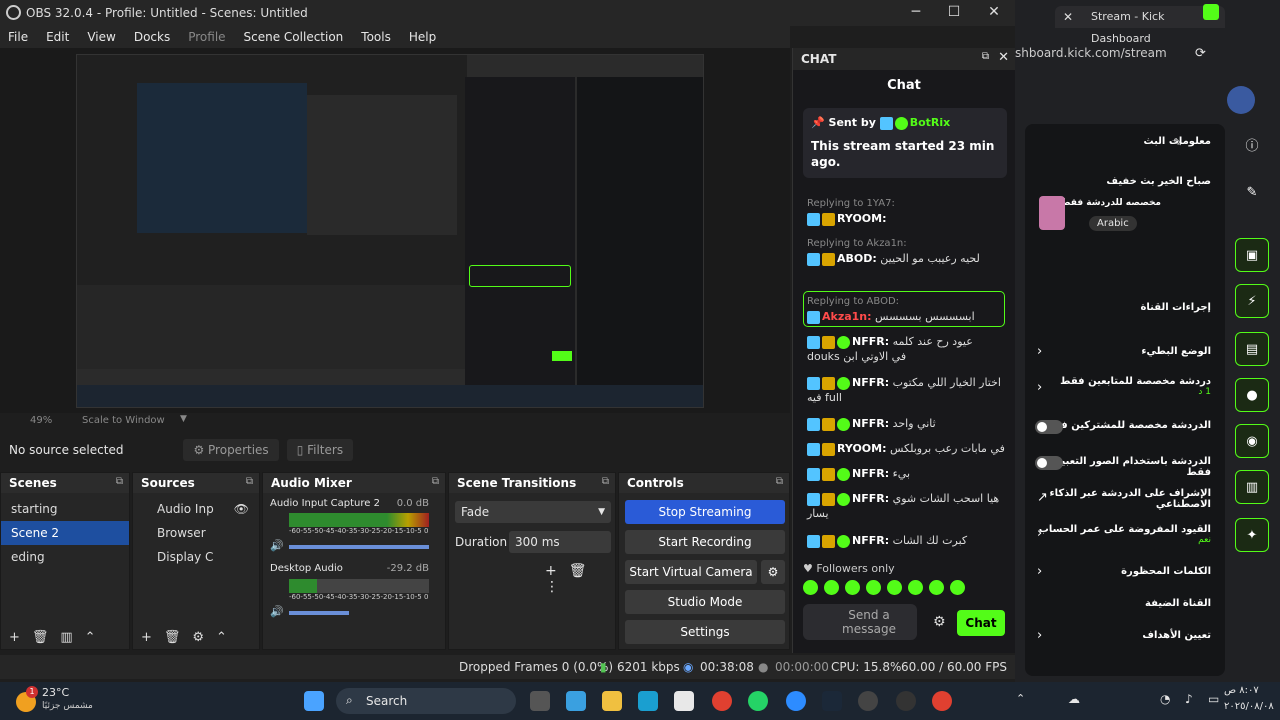 Image resolution: width=1280 pixels, height=720 pixels. What do you see at coordinates (206, 37) in the screenshot?
I see `menu-profile: Profile` at bounding box center [206, 37].